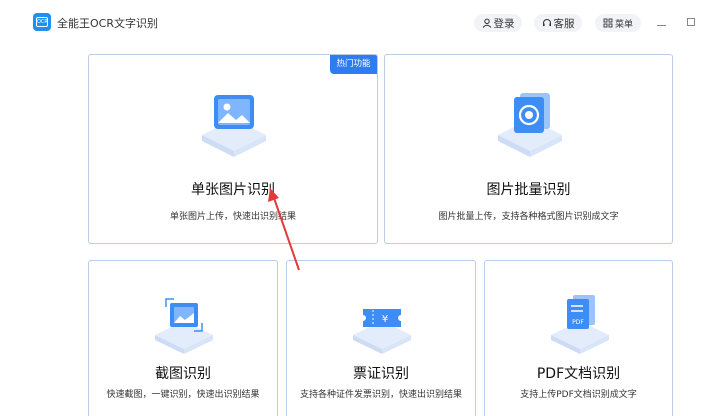 This screenshot has width=716, height=416. What do you see at coordinates (691, 22) in the screenshot?
I see `maximize-button` at bounding box center [691, 22].